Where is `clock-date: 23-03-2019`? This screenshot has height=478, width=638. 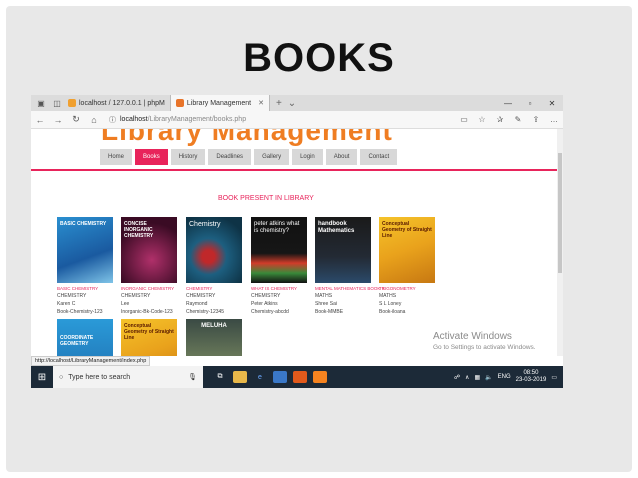
clock-date: 23-03-2019 is located at coordinates (531, 380).